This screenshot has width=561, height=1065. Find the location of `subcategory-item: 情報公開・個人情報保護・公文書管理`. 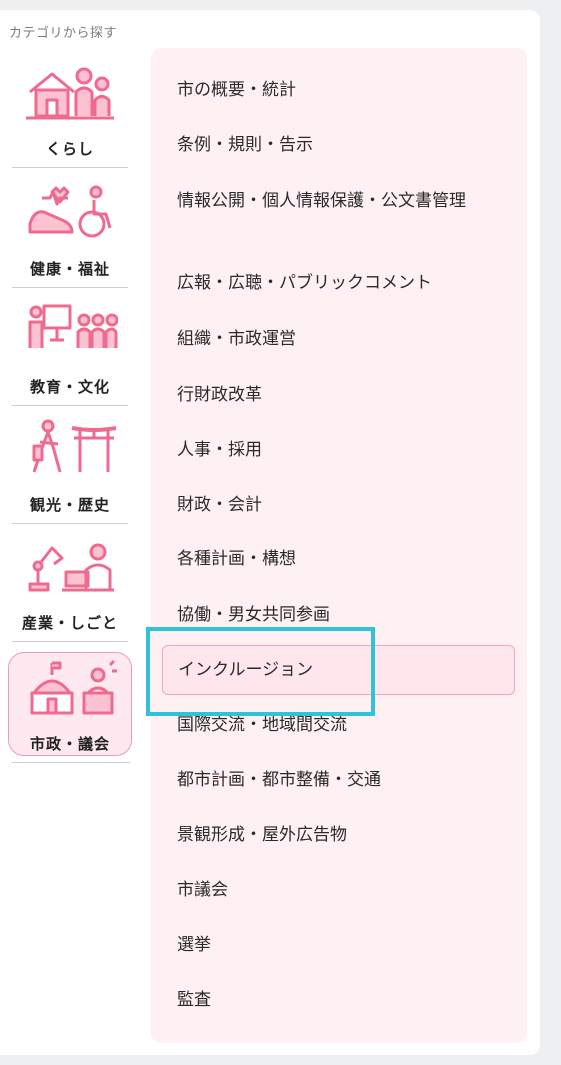

subcategory-item: 情報公開・個人情報保護・公文書管理 is located at coordinates (342, 201).